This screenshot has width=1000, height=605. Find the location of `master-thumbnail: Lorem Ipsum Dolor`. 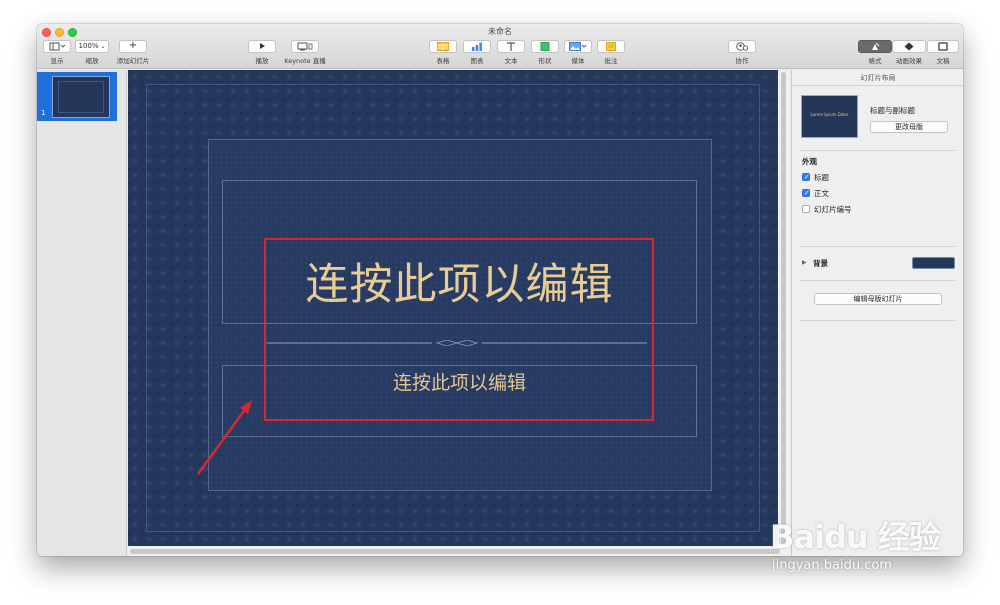

master-thumbnail: Lorem Ipsum Dolor is located at coordinates (829, 116).